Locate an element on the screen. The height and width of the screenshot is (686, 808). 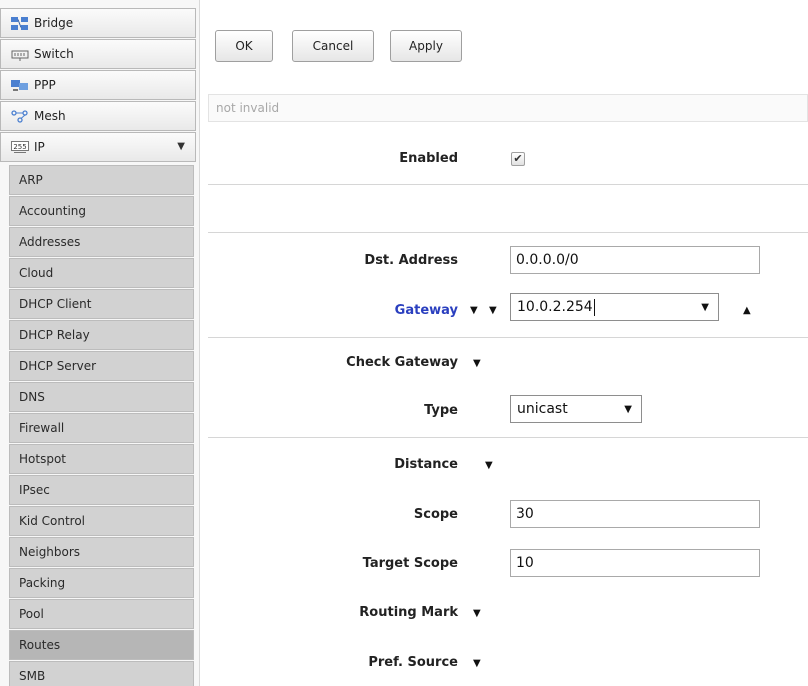
text-caret is located at coordinates (594, 307).